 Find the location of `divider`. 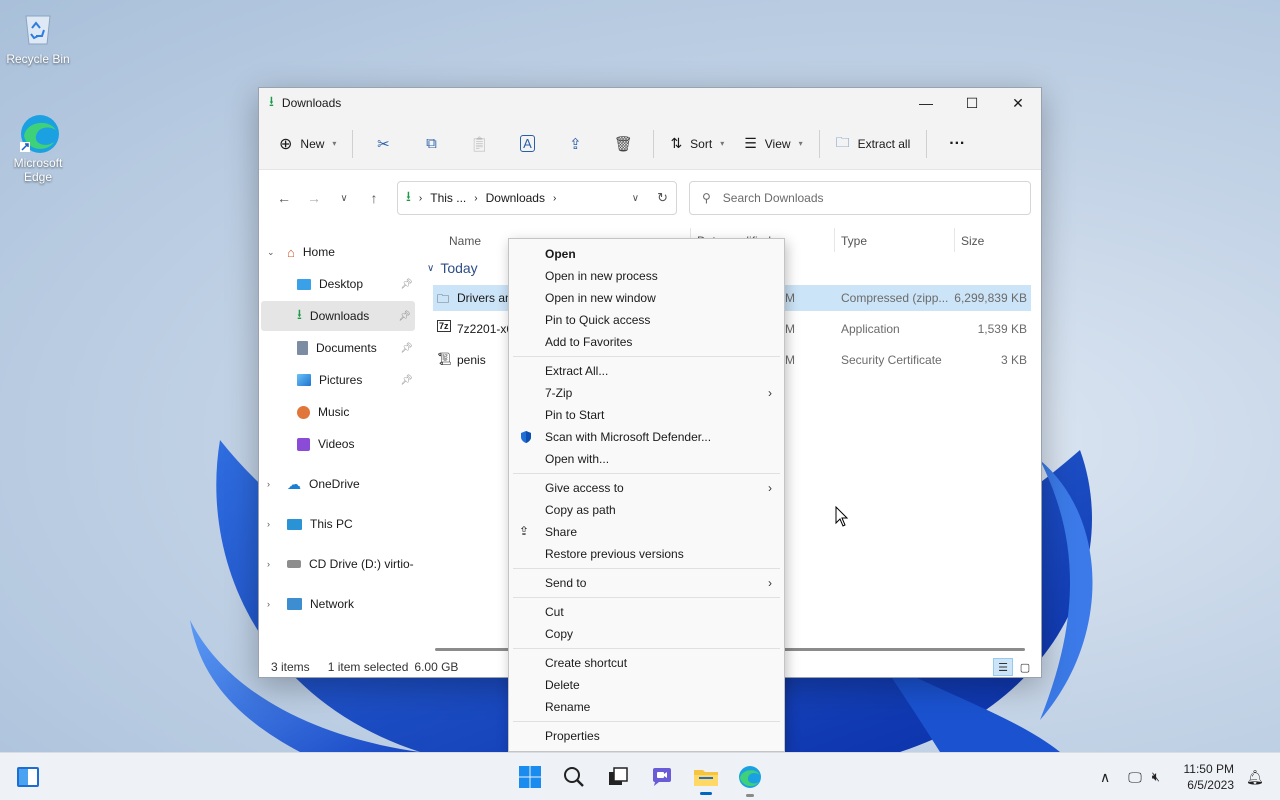

divider is located at coordinates (654, 143).